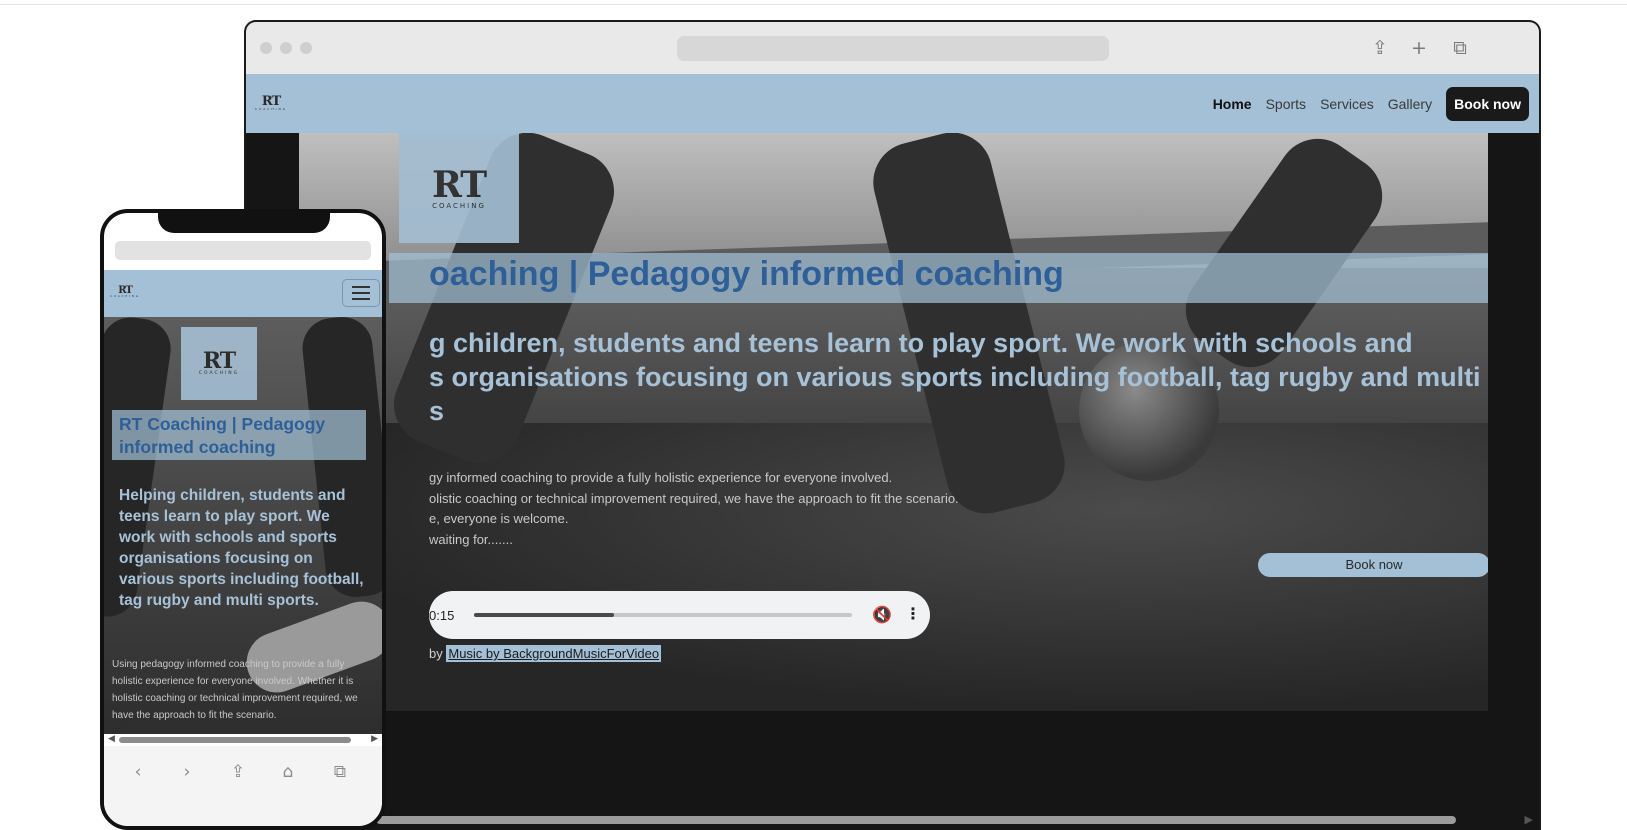  Describe the element at coordinates (125, 292) in the screenshot. I see `phone-site-logo: RT COACHING` at that location.